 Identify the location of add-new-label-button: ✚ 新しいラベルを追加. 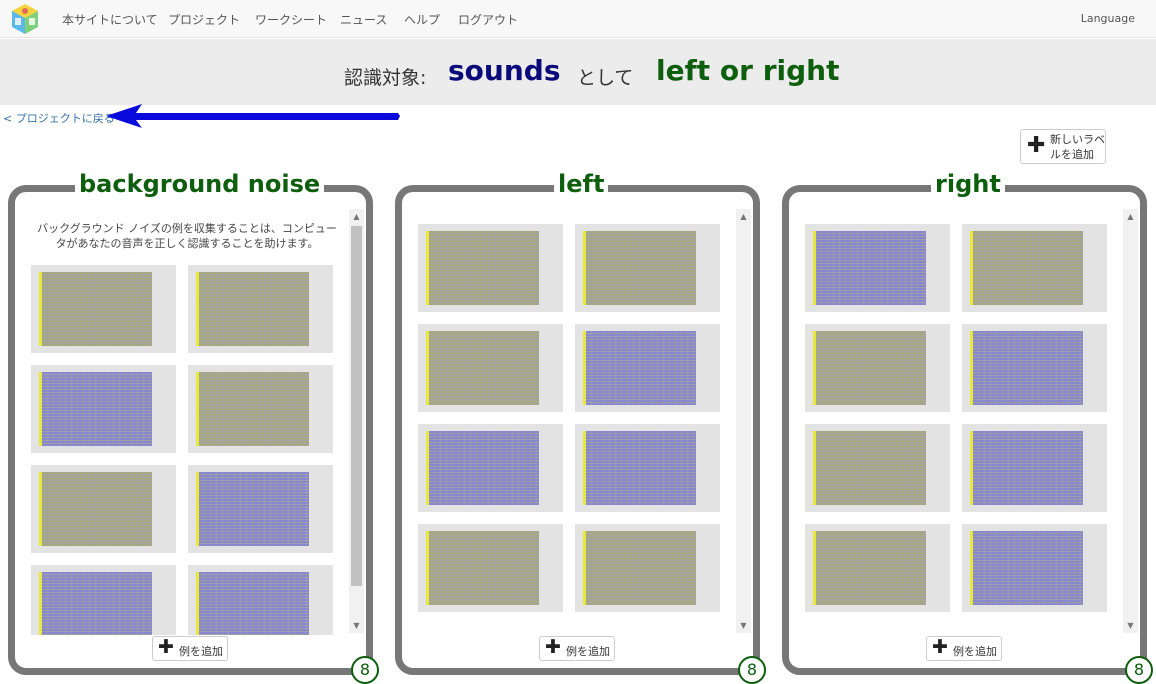
(1063, 146).